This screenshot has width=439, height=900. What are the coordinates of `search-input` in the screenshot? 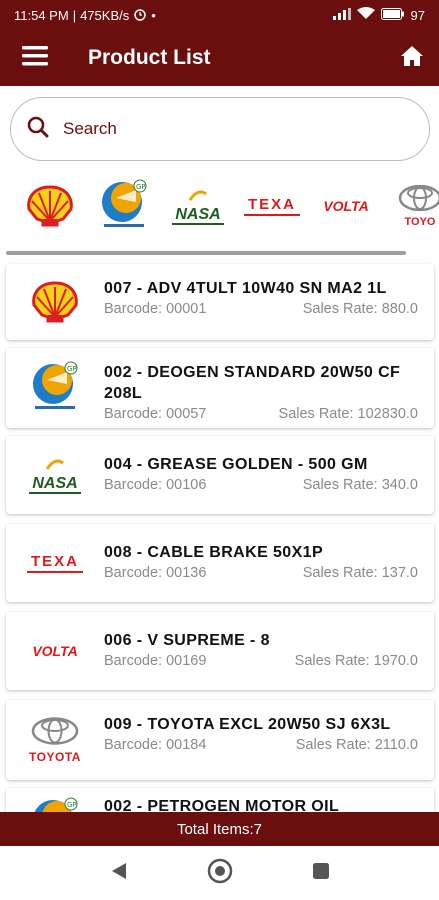 It's located at (213, 129).